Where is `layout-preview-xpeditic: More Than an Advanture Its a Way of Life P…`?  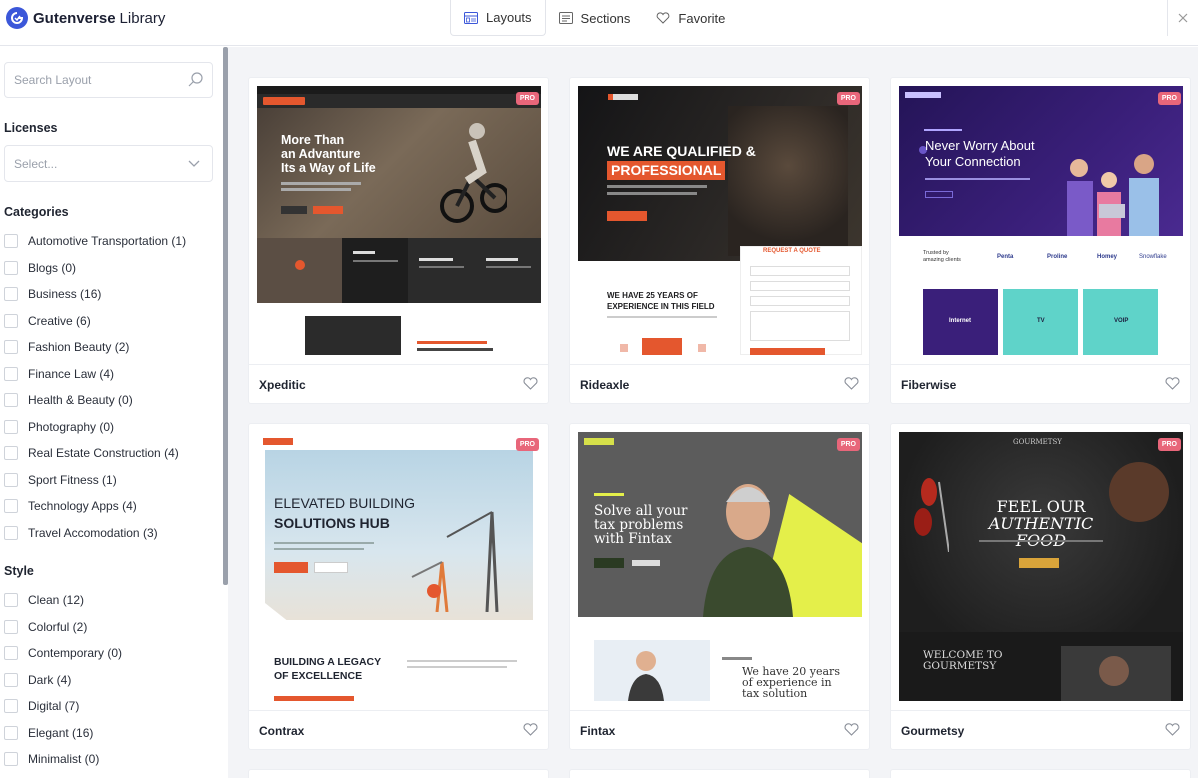 layout-preview-xpeditic: More Than an Advanture Its a Way of Life P… is located at coordinates (399, 220).